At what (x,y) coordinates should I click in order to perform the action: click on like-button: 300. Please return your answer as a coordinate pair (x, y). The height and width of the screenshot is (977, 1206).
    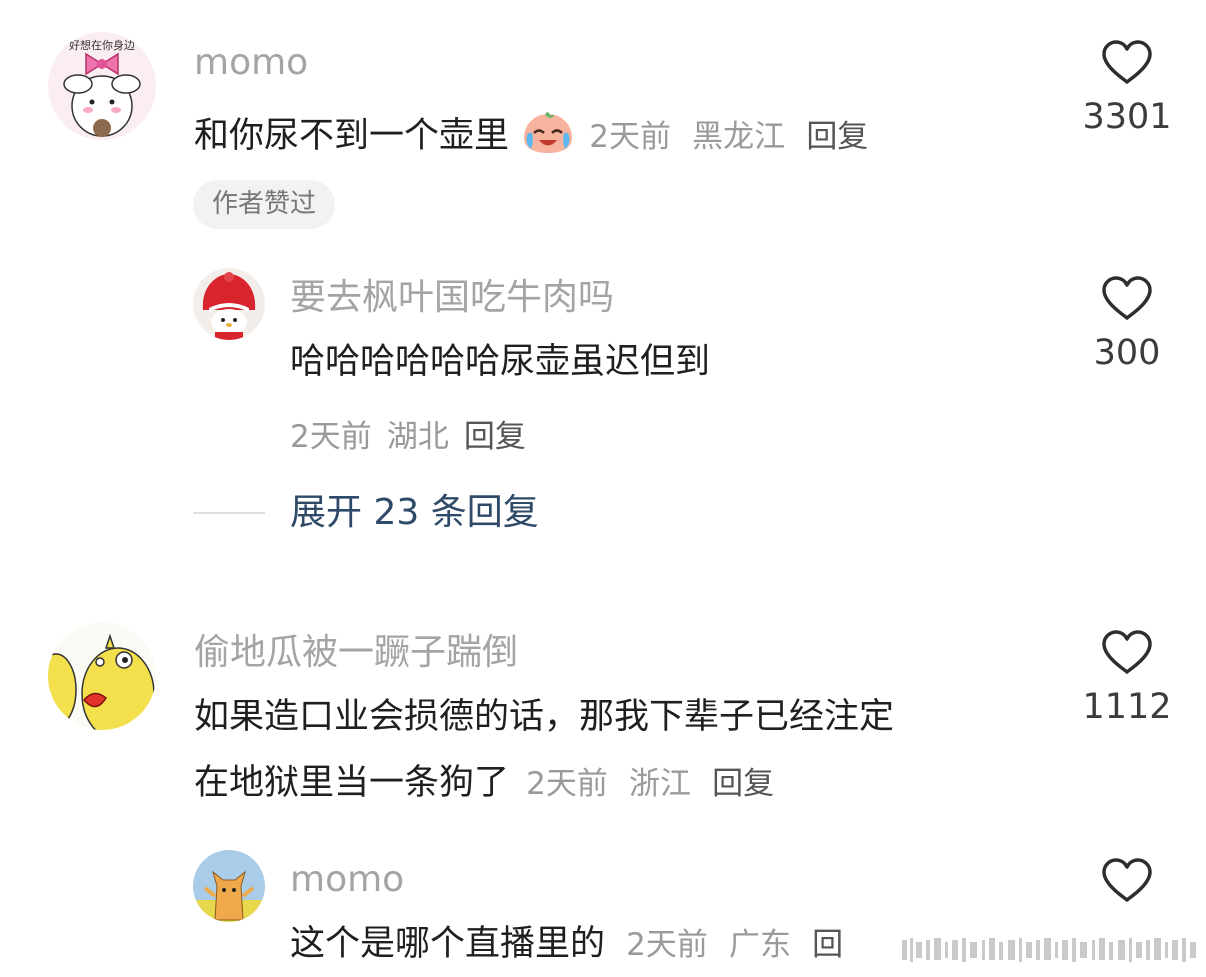
    Looking at the image, I should click on (1127, 323).